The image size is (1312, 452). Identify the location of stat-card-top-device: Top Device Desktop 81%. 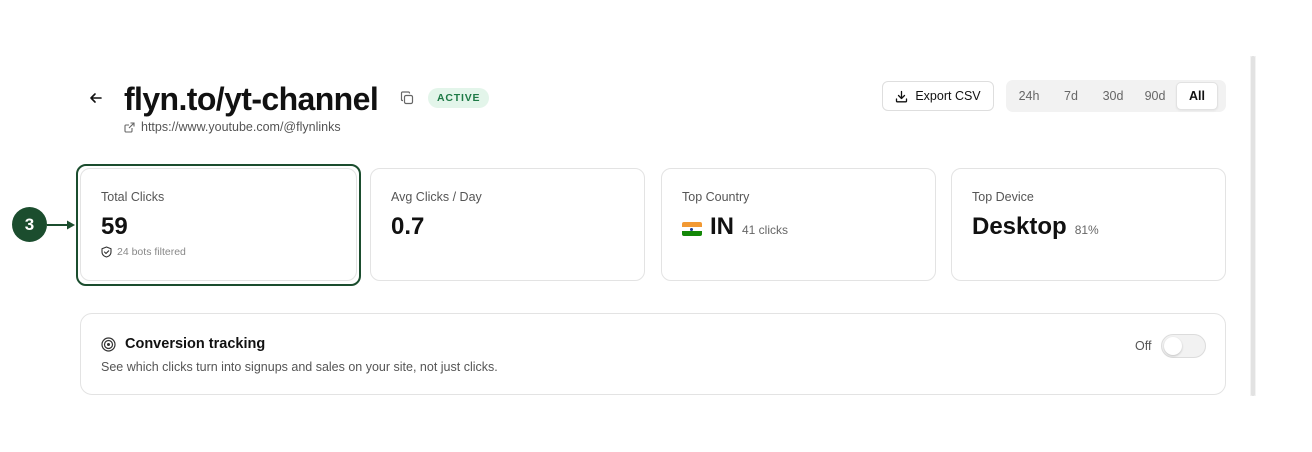
(1088, 224).